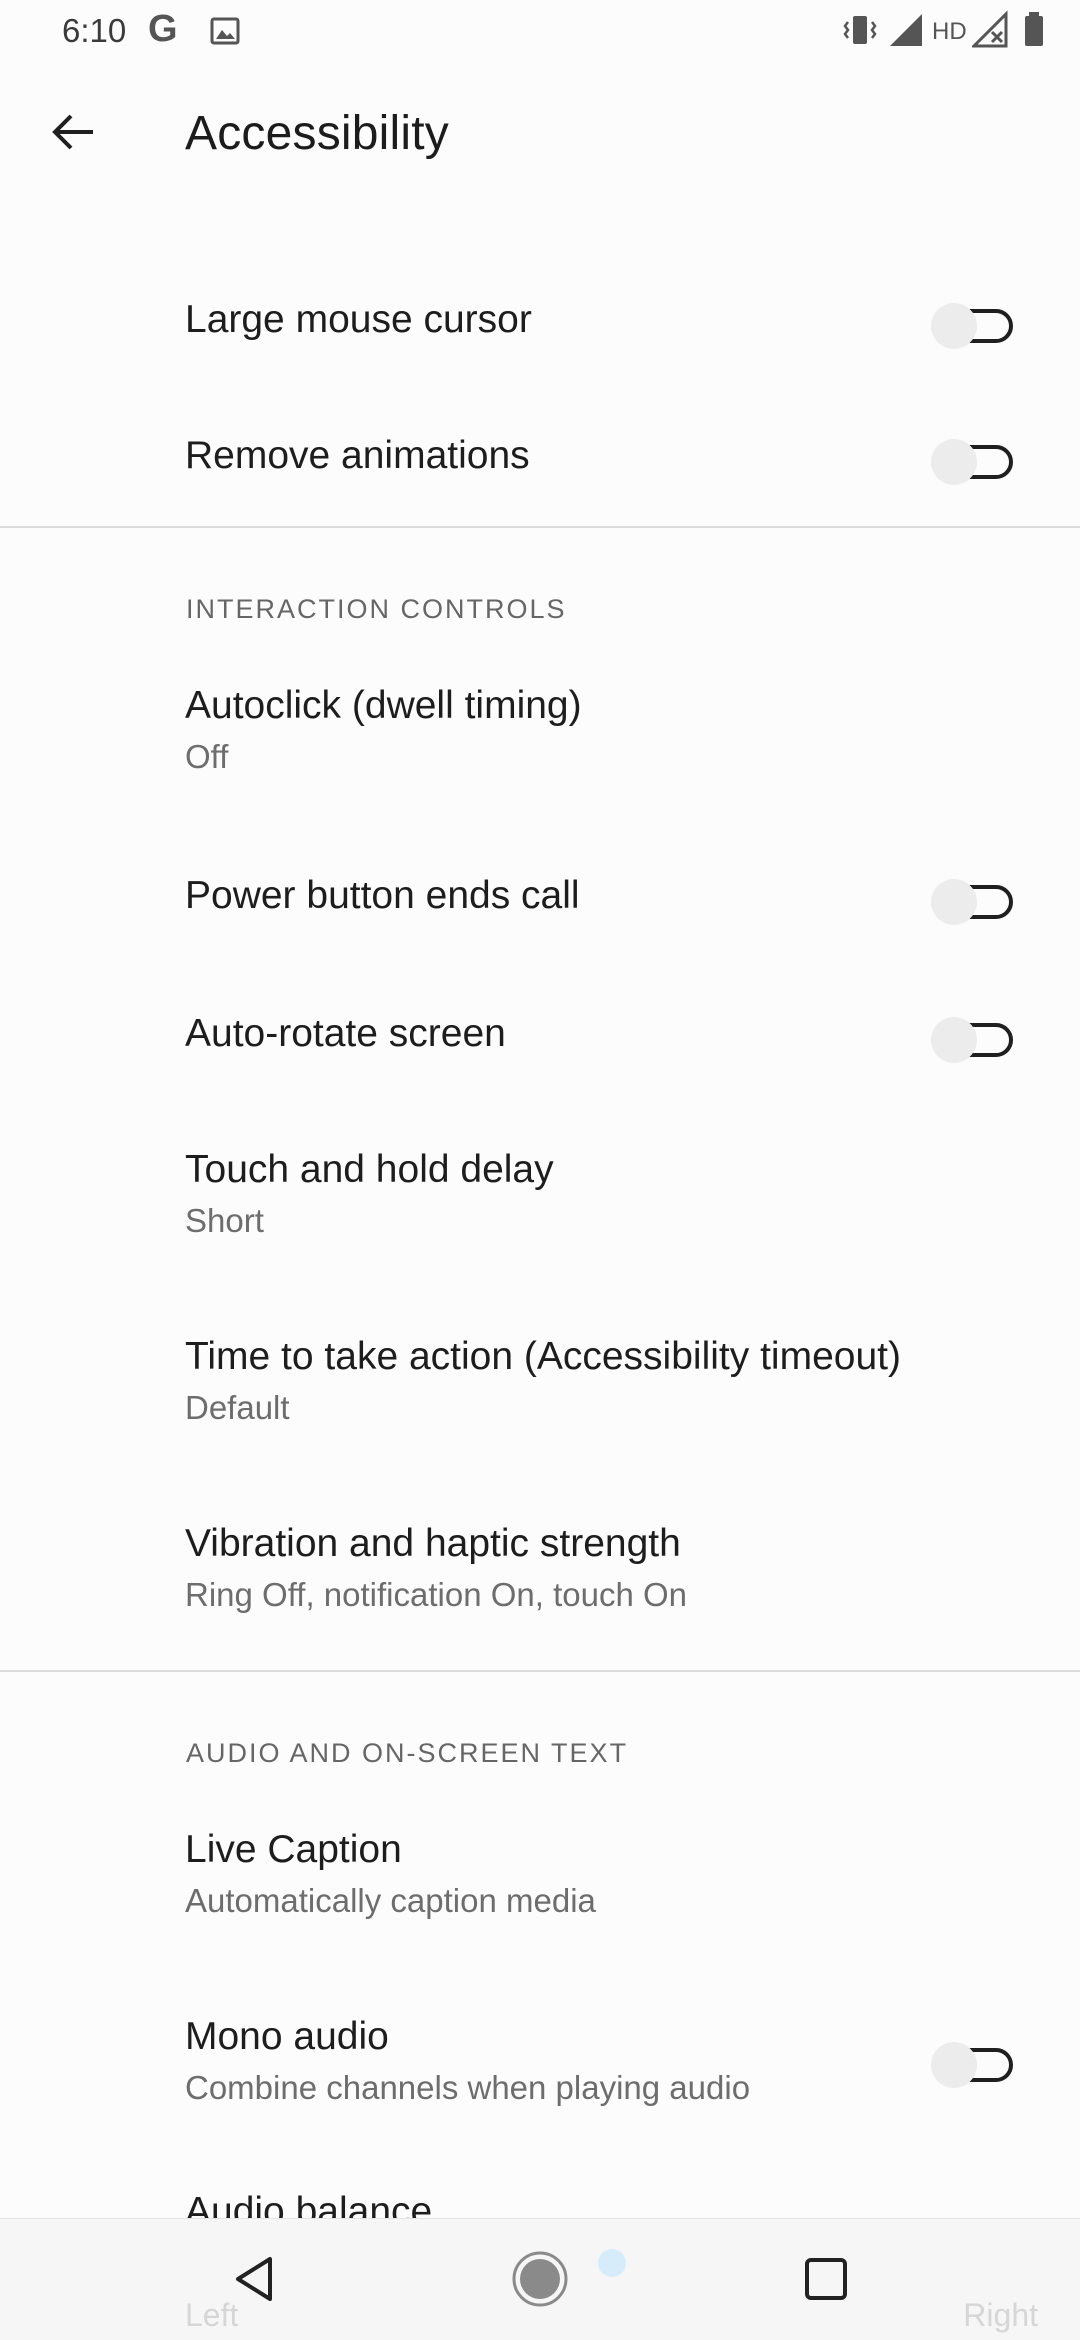 The image size is (1080, 2340). Describe the element at coordinates (358, 319) in the screenshot. I see `setting-title: Large mouse cursor` at that location.